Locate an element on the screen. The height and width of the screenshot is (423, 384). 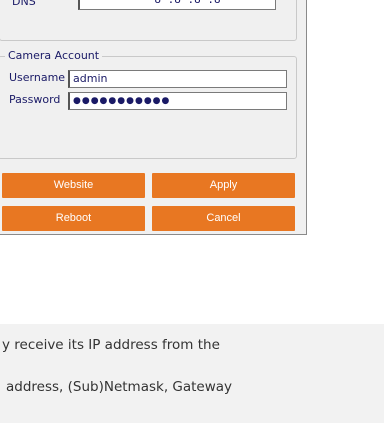
website-button: Website is located at coordinates (73, 185).